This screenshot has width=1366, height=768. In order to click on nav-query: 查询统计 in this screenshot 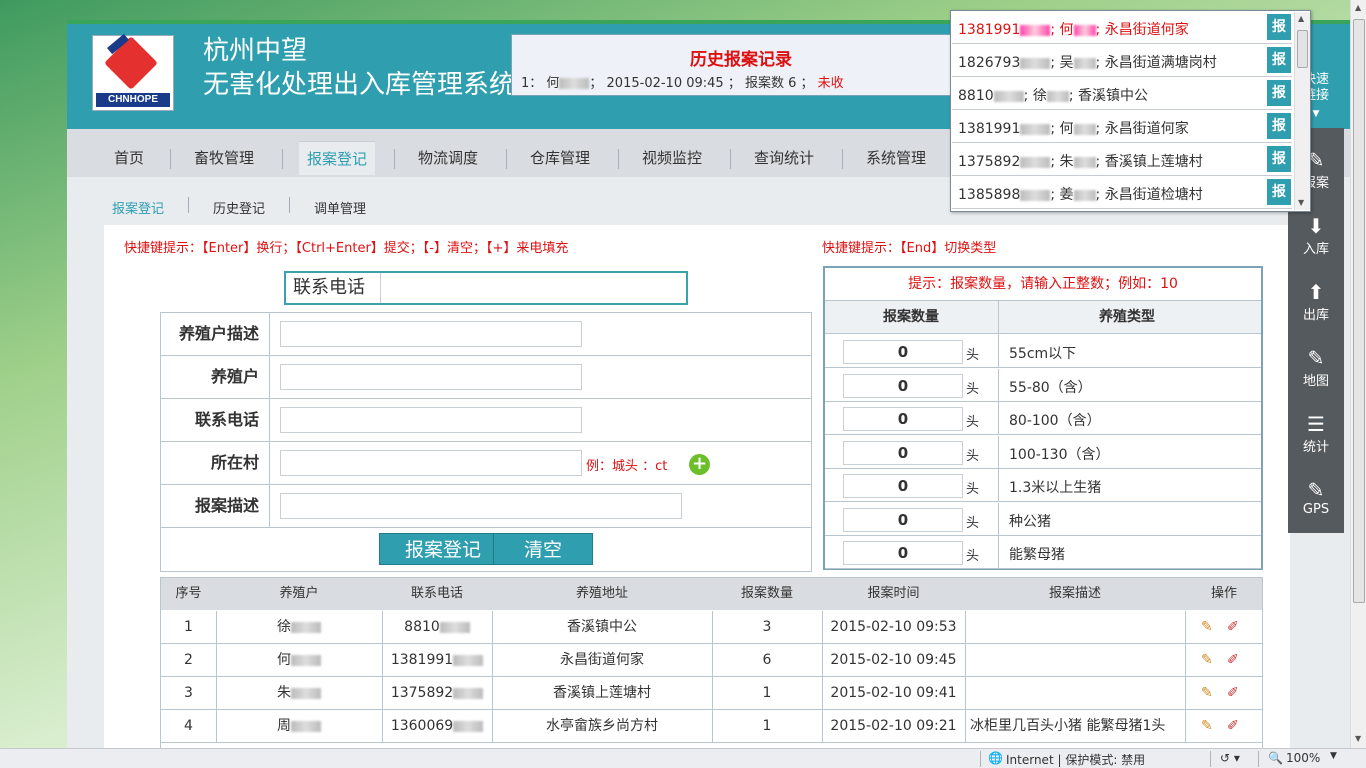, I will do `click(784, 158)`.